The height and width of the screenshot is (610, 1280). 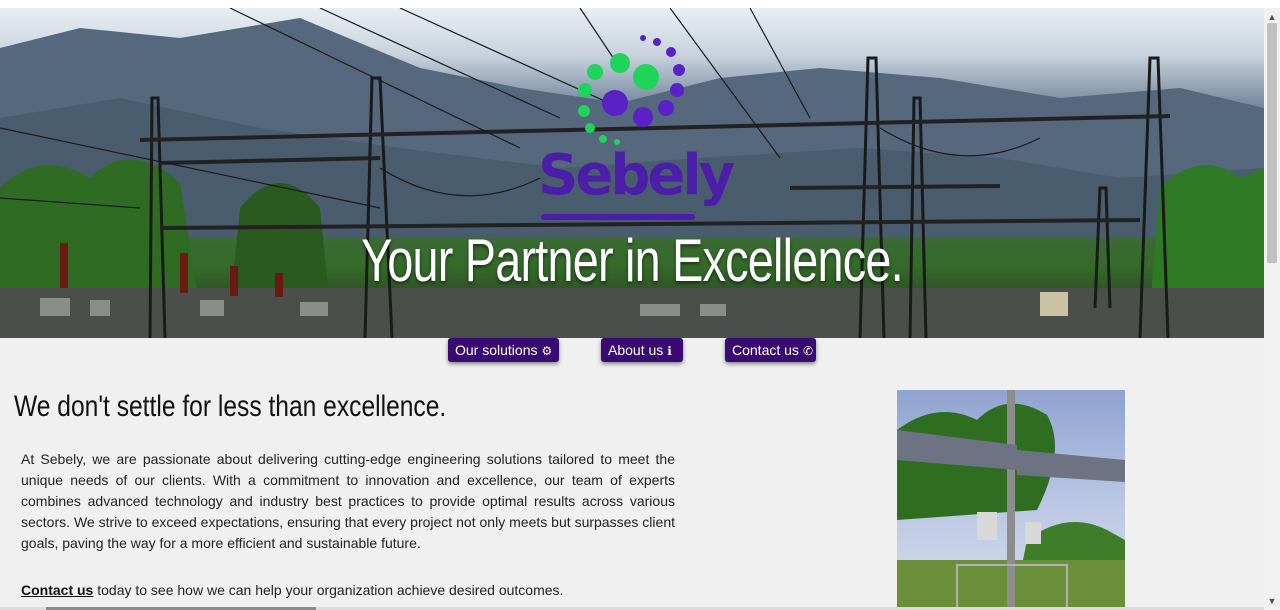 I want to click on brand-underline, so click(x=618, y=217).